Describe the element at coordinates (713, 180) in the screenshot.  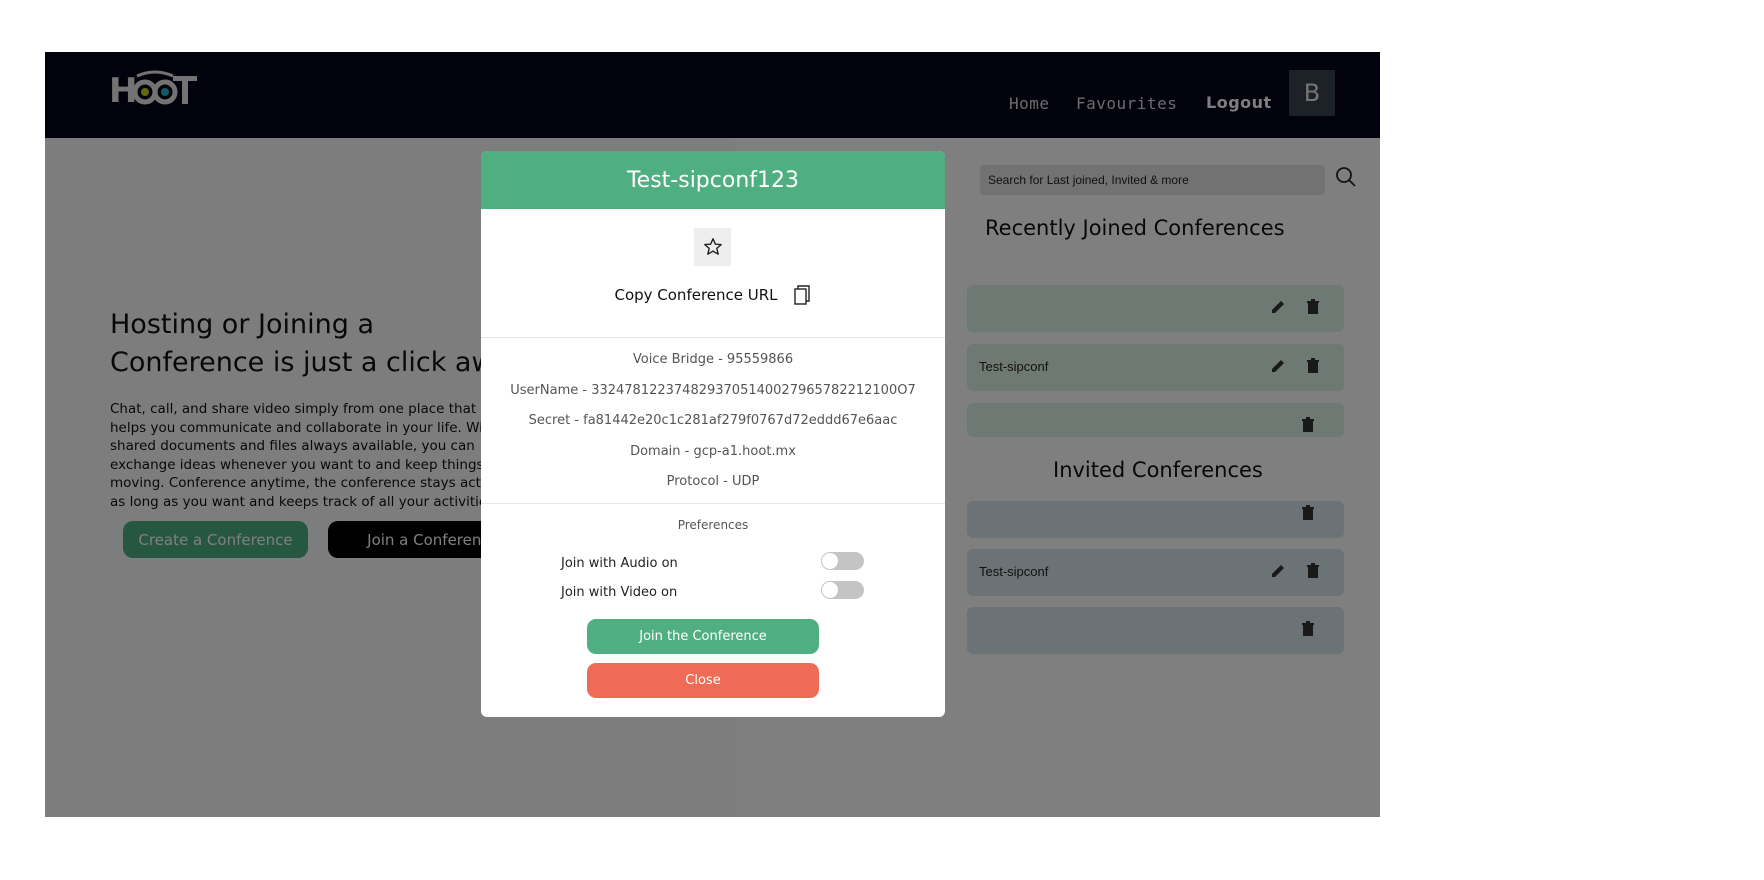
I see `modal-title: Test-sipconf123` at that location.